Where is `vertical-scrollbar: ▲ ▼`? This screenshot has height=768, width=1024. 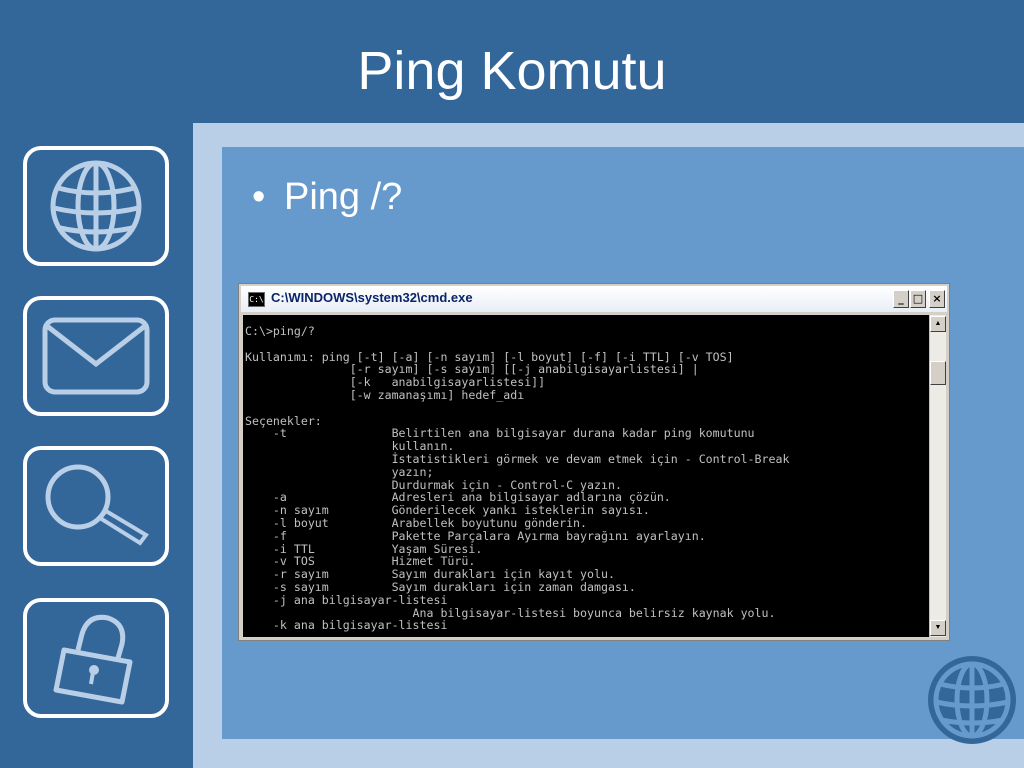 vertical-scrollbar: ▲ ▼ is located at coordinates (937, 476).